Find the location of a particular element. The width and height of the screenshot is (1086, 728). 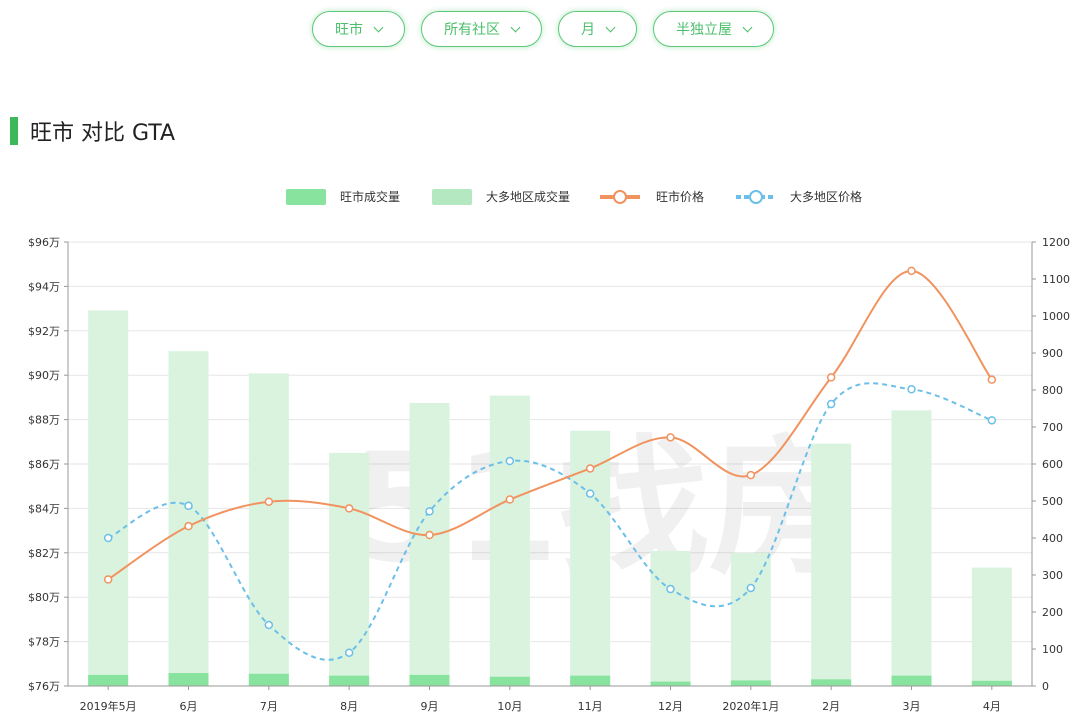

legend-label: 大多地区价格 is located at coordinates (826, 196).